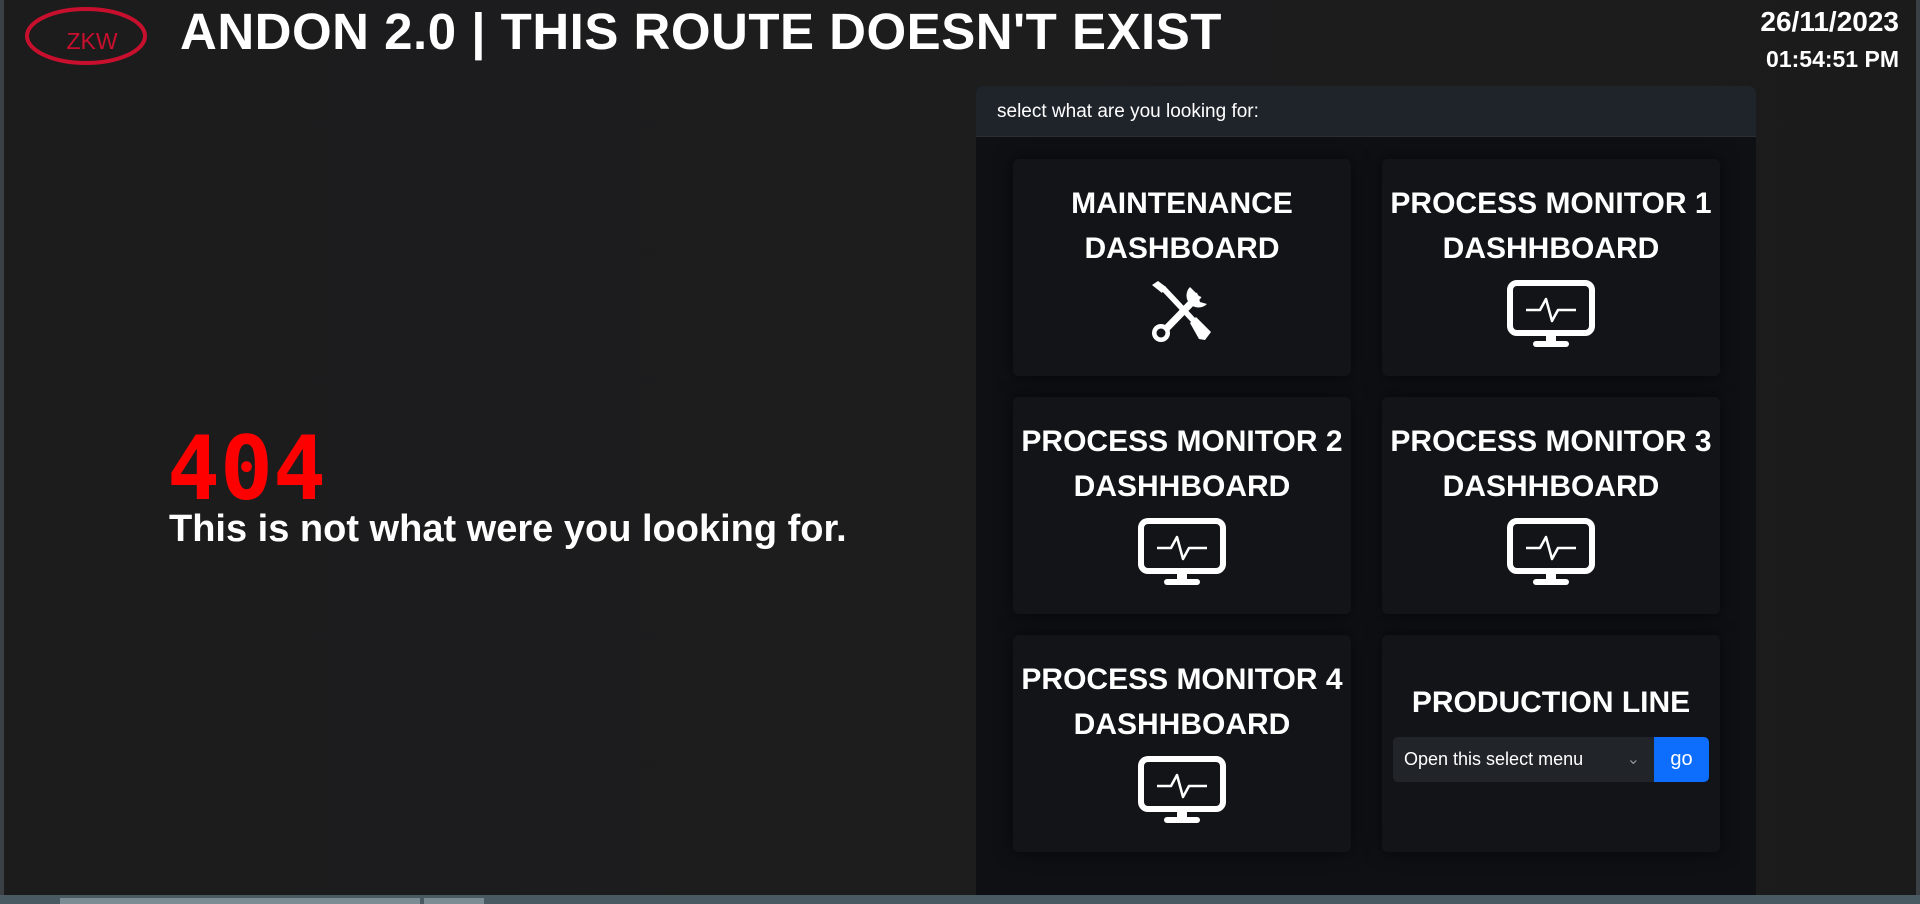  I want to click on select-value: Open this select menu, so click(1494, 759).